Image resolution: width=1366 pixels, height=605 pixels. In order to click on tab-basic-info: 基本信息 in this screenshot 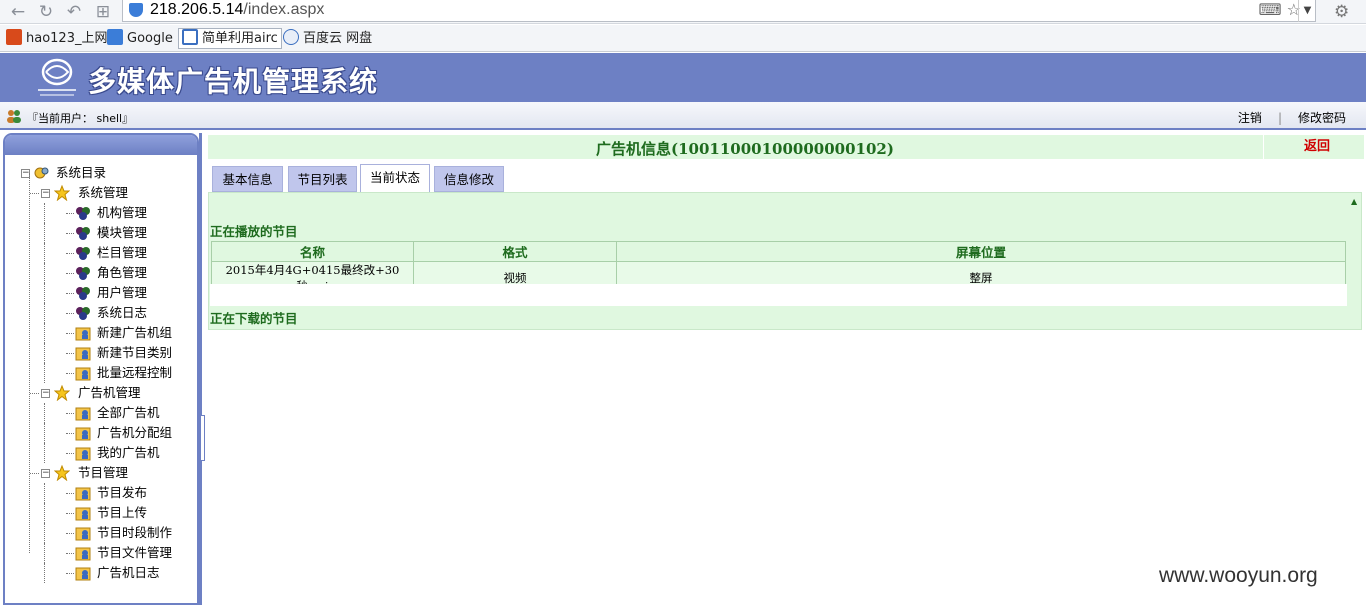, I will do `click(247, 179)`.